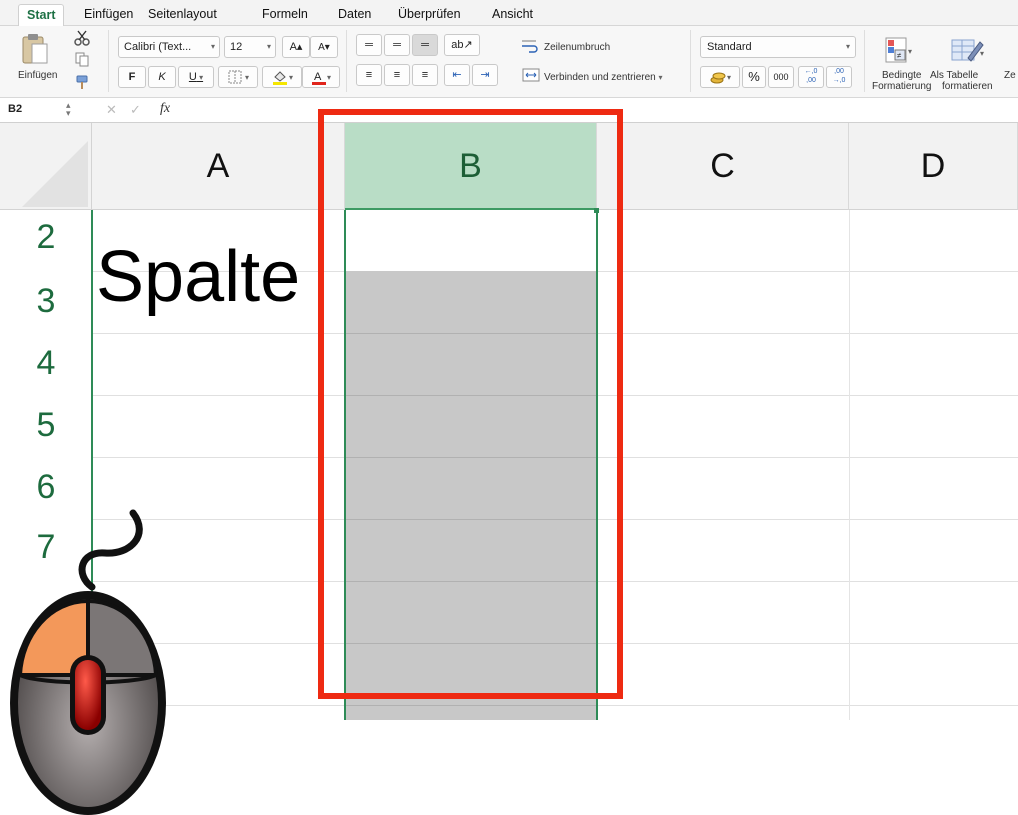 The image size is (1018, 815). What do you see at coordinates (530, 46) in the screenshot?
I see `wrap-text-icon` at bounding box center [530, 46].